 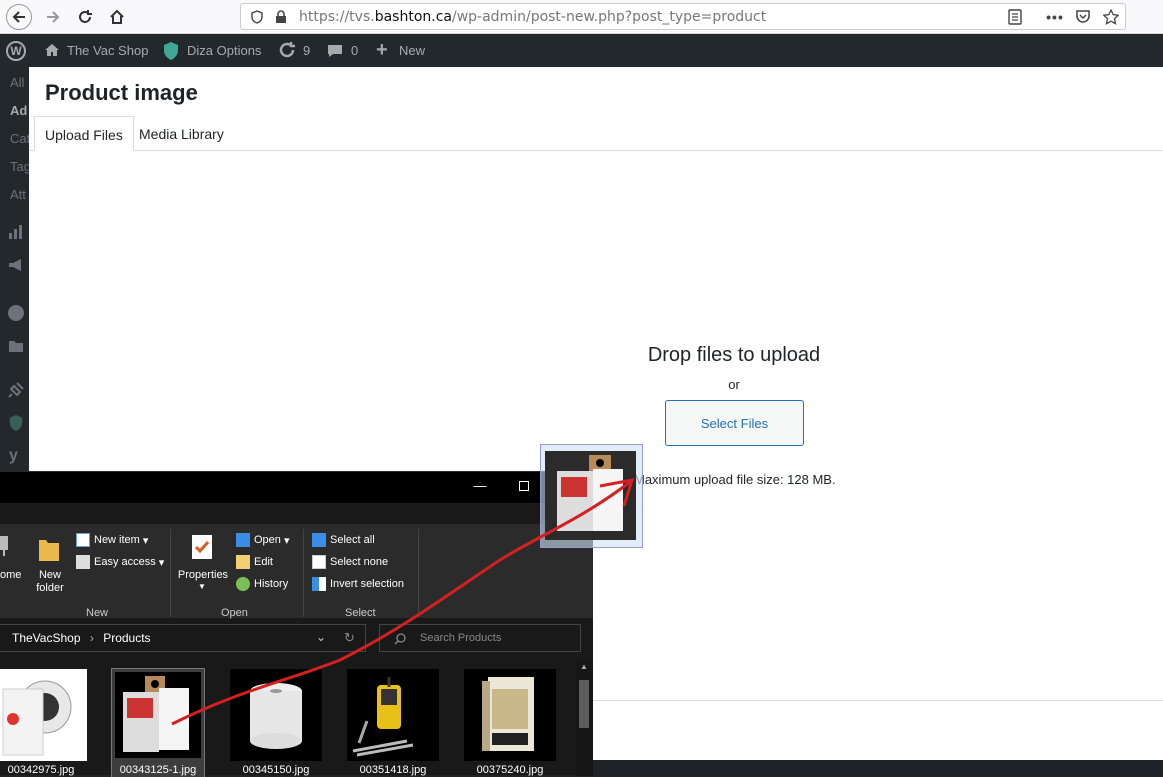 I want to click on updates-count: 9, so click(x=306, y=50).